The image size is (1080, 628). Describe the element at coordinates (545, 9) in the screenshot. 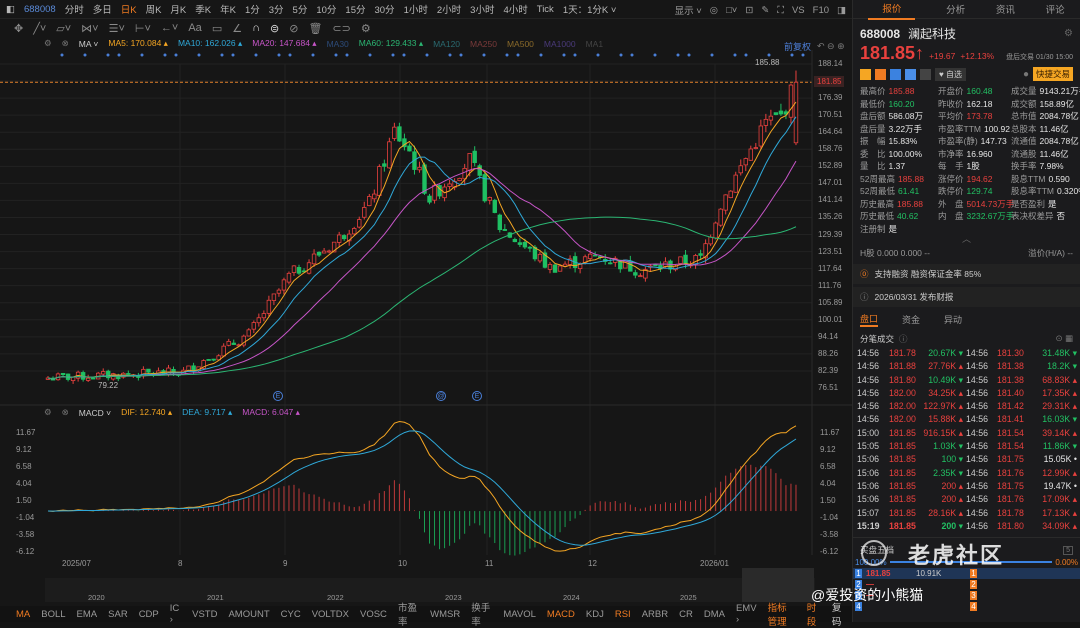

I see `period-tab: Tick` at that location.